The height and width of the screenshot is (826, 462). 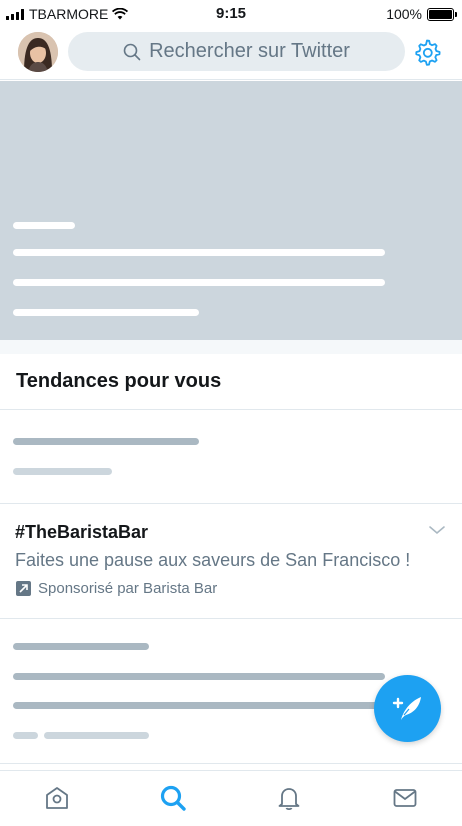 I want to click on explore-header: Rechercher sur Twitter, so click(x=231, y=54).